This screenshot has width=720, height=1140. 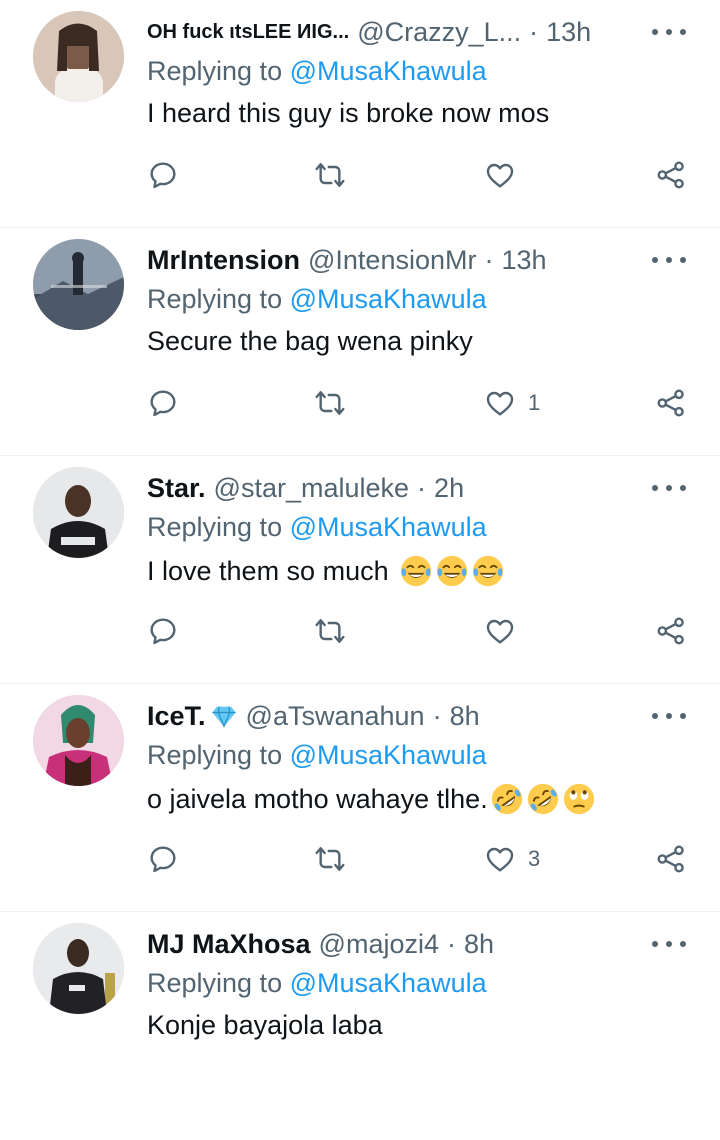 I want to click on display-name: IceT., so click(x=176, y=716).